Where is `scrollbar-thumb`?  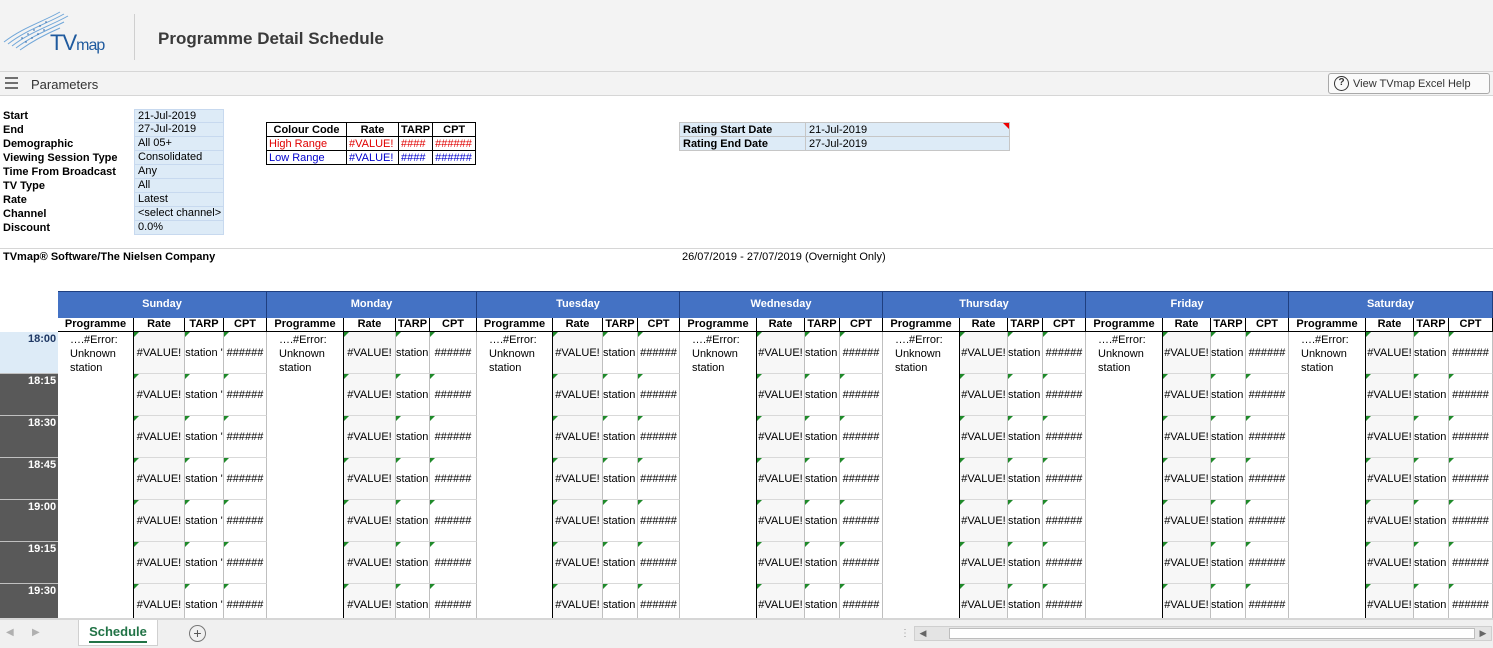 scrollbar-thumb is located at coordinates (1212, 633).